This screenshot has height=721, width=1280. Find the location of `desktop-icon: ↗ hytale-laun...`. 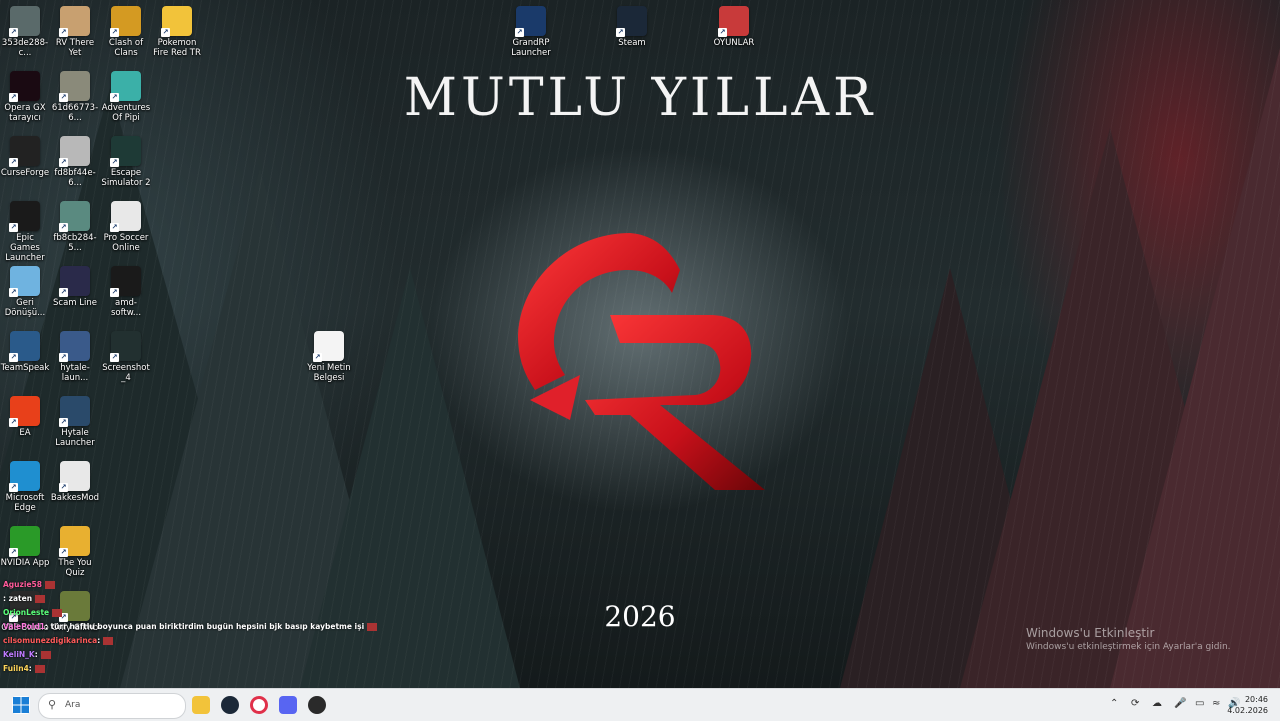

desktop-icon: ↗ hytale-laun... is located at coordinates (75, 355).